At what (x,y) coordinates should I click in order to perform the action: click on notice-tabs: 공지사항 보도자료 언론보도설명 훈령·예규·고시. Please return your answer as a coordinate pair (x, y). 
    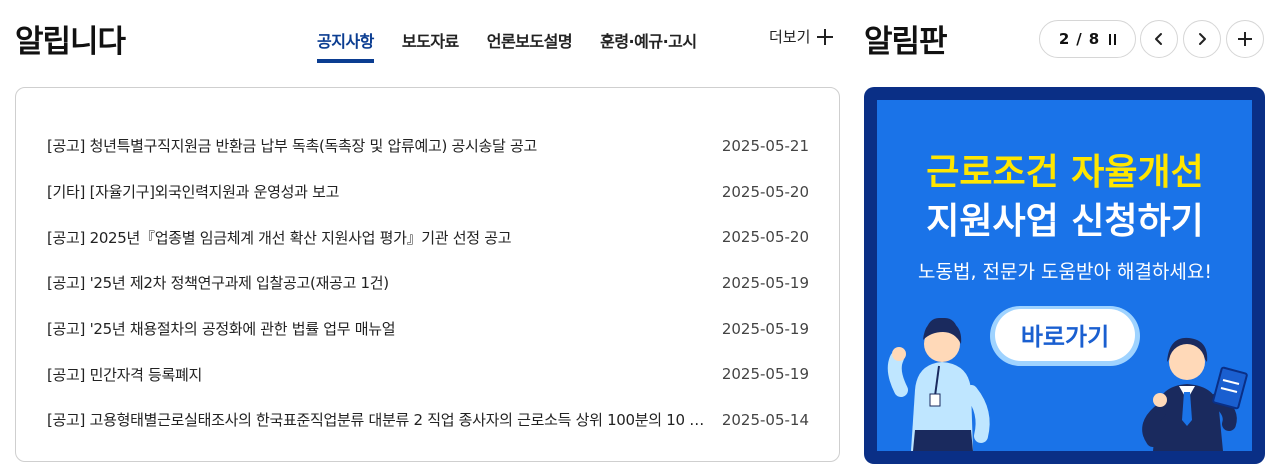
    Looking at the image, I should click on (521, 45).